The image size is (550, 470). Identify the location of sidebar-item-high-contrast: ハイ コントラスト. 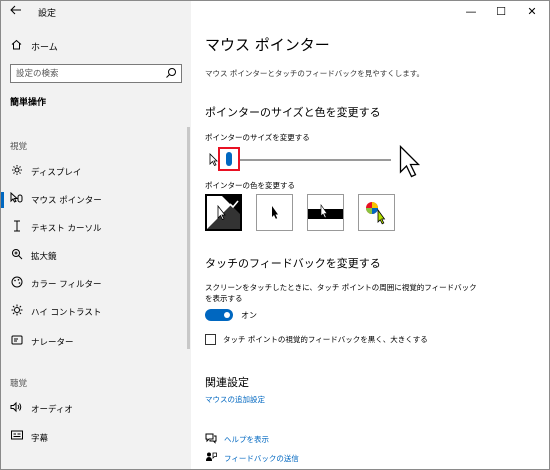
(95, 312).